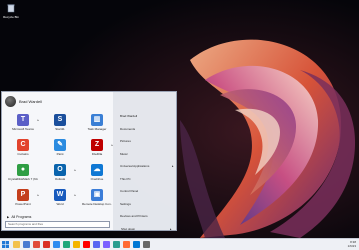 Image resolution: width=359 pixels, height=250 pixels. Describe the element at coordinates (8, 217) in the screenshot. I see `triangle-right-icon: ▶` at that location.